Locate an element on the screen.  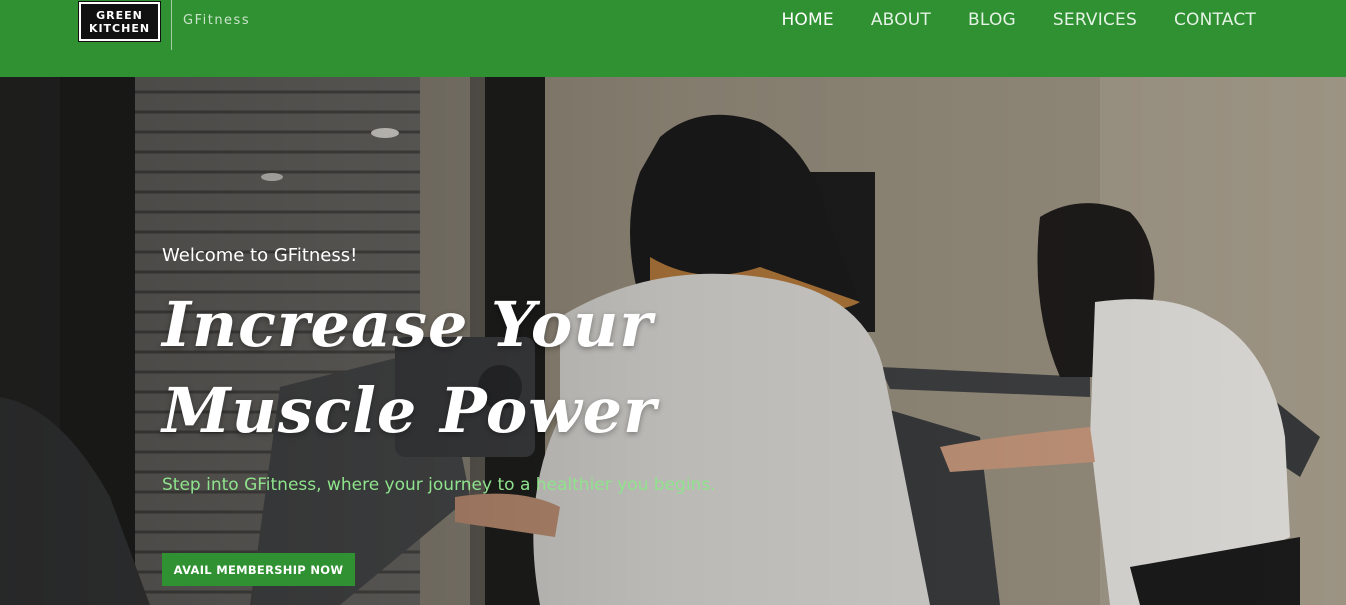
headline-line2: Muscle Power is located at coordinates (409, 410).